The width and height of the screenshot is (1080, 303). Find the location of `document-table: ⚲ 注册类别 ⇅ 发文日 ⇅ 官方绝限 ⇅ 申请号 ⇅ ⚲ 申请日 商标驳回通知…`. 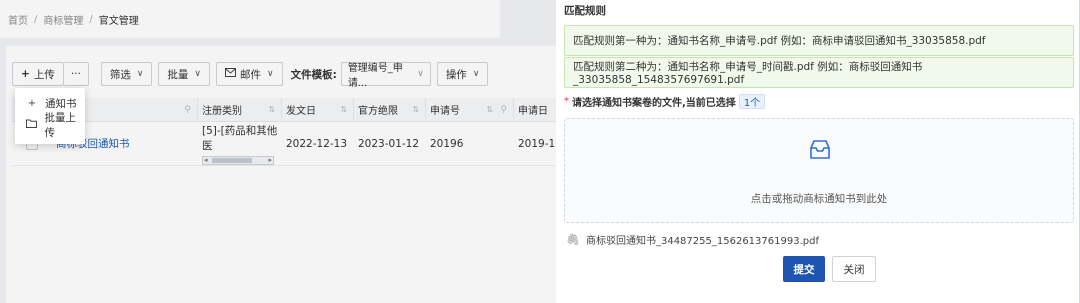

document-table: ⚲ 注册类别 ⇅ 发文日 ⇅ 官方绝限 ⇅ 申请号 ⇅ ⚲ 申请日 商标驳回通知… is located at coordinates (284, 132).